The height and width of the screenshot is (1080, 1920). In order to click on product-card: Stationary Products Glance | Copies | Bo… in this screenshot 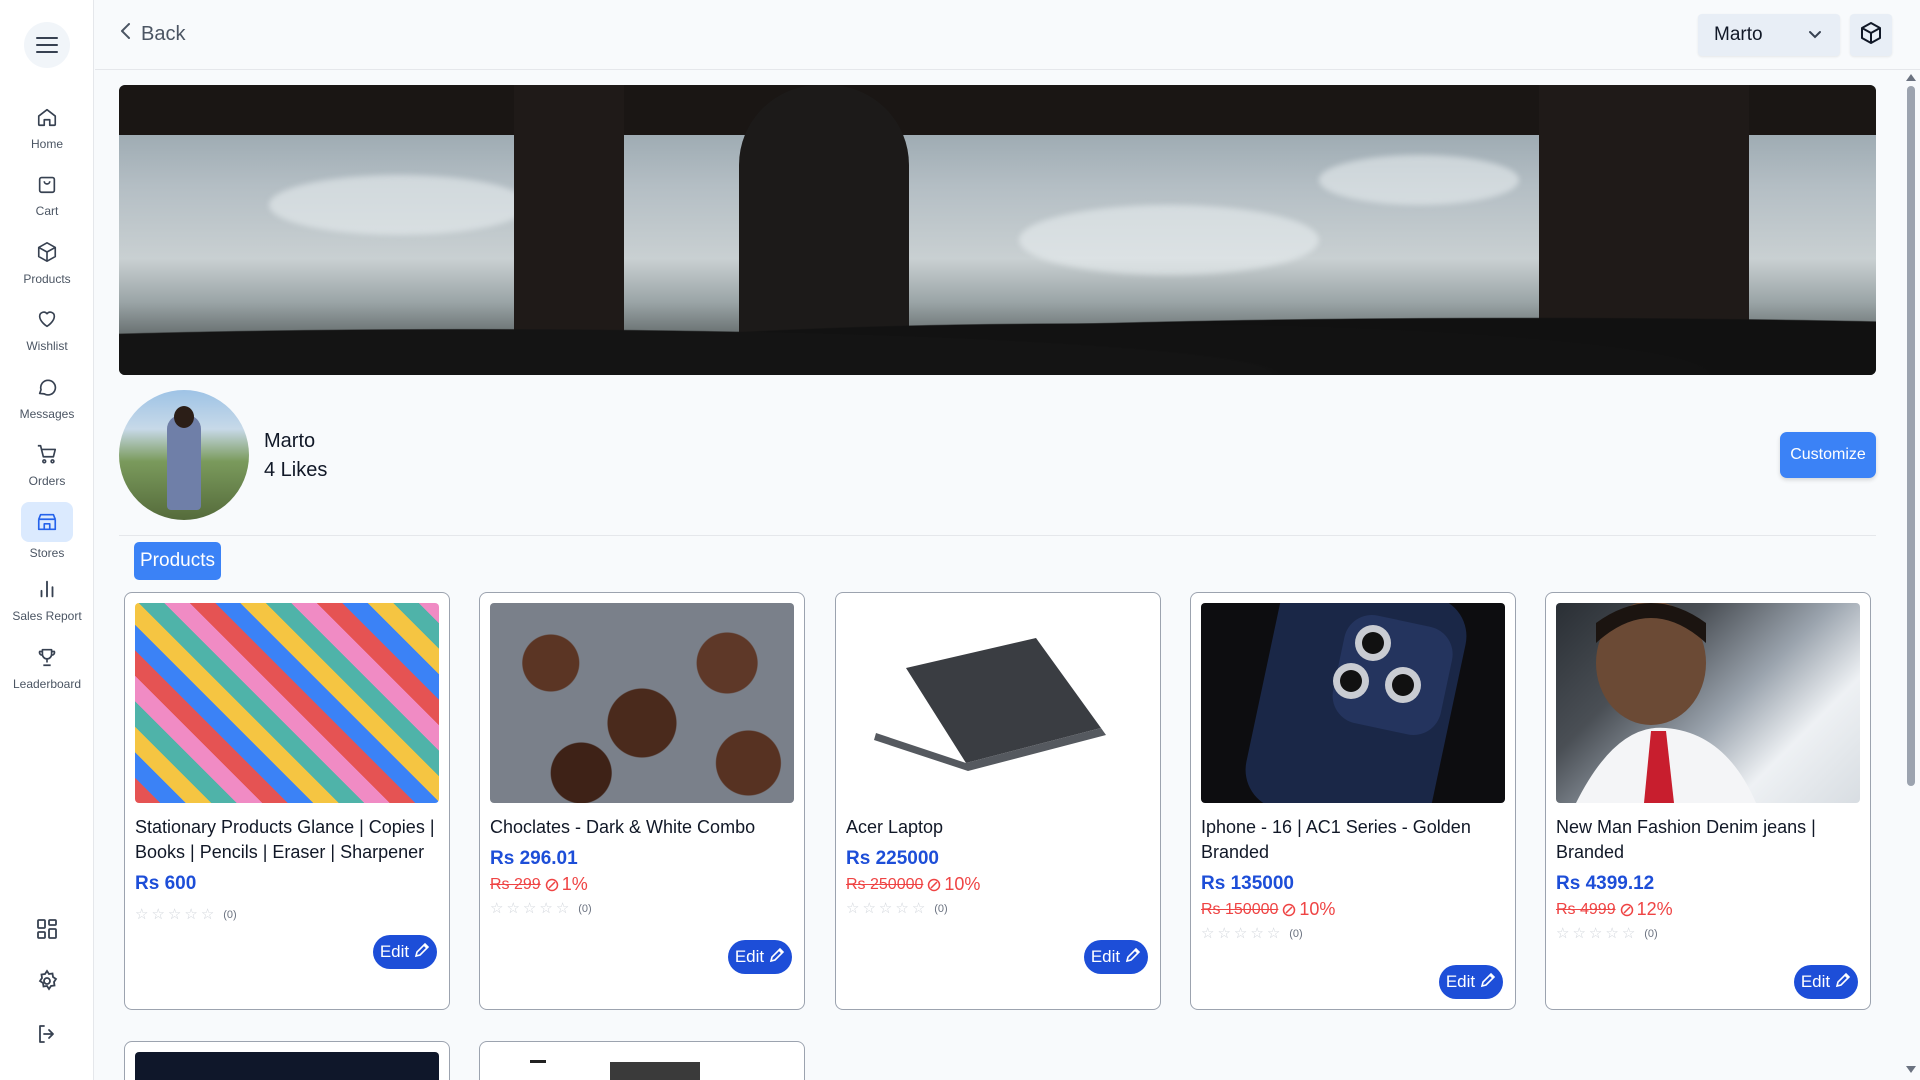, I will do `click(287, 801)`.